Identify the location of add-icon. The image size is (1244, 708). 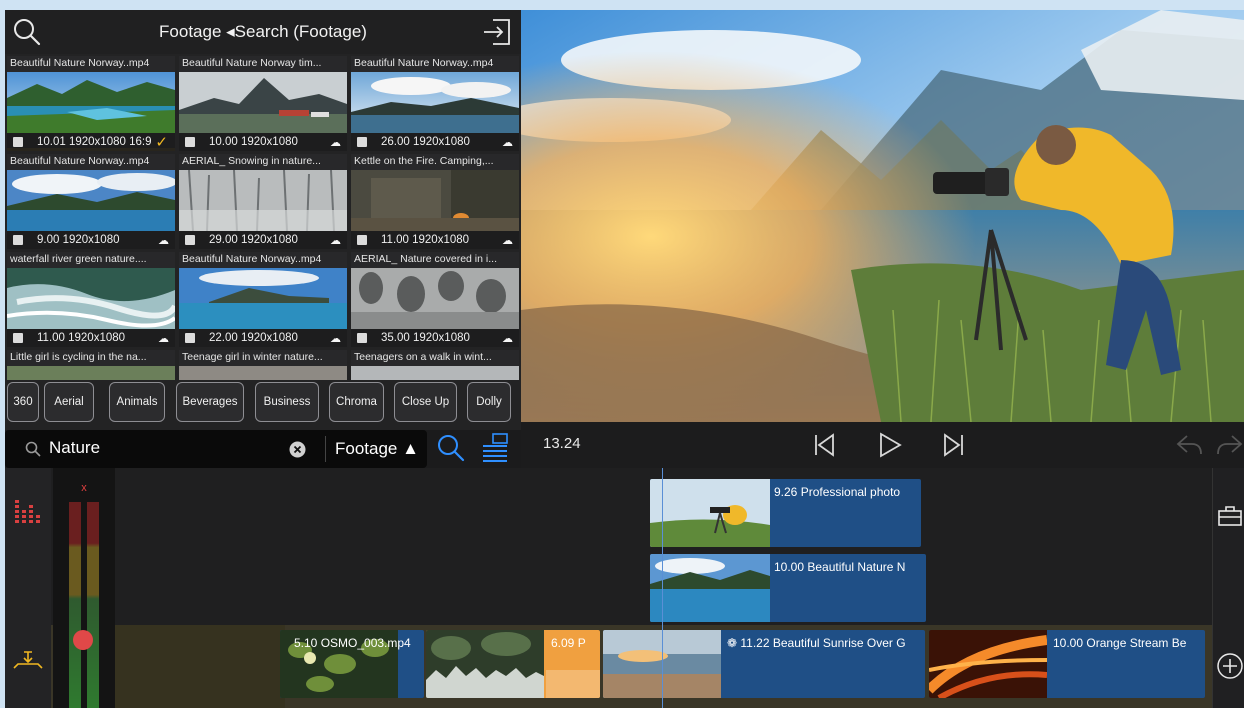
(1230, 668).